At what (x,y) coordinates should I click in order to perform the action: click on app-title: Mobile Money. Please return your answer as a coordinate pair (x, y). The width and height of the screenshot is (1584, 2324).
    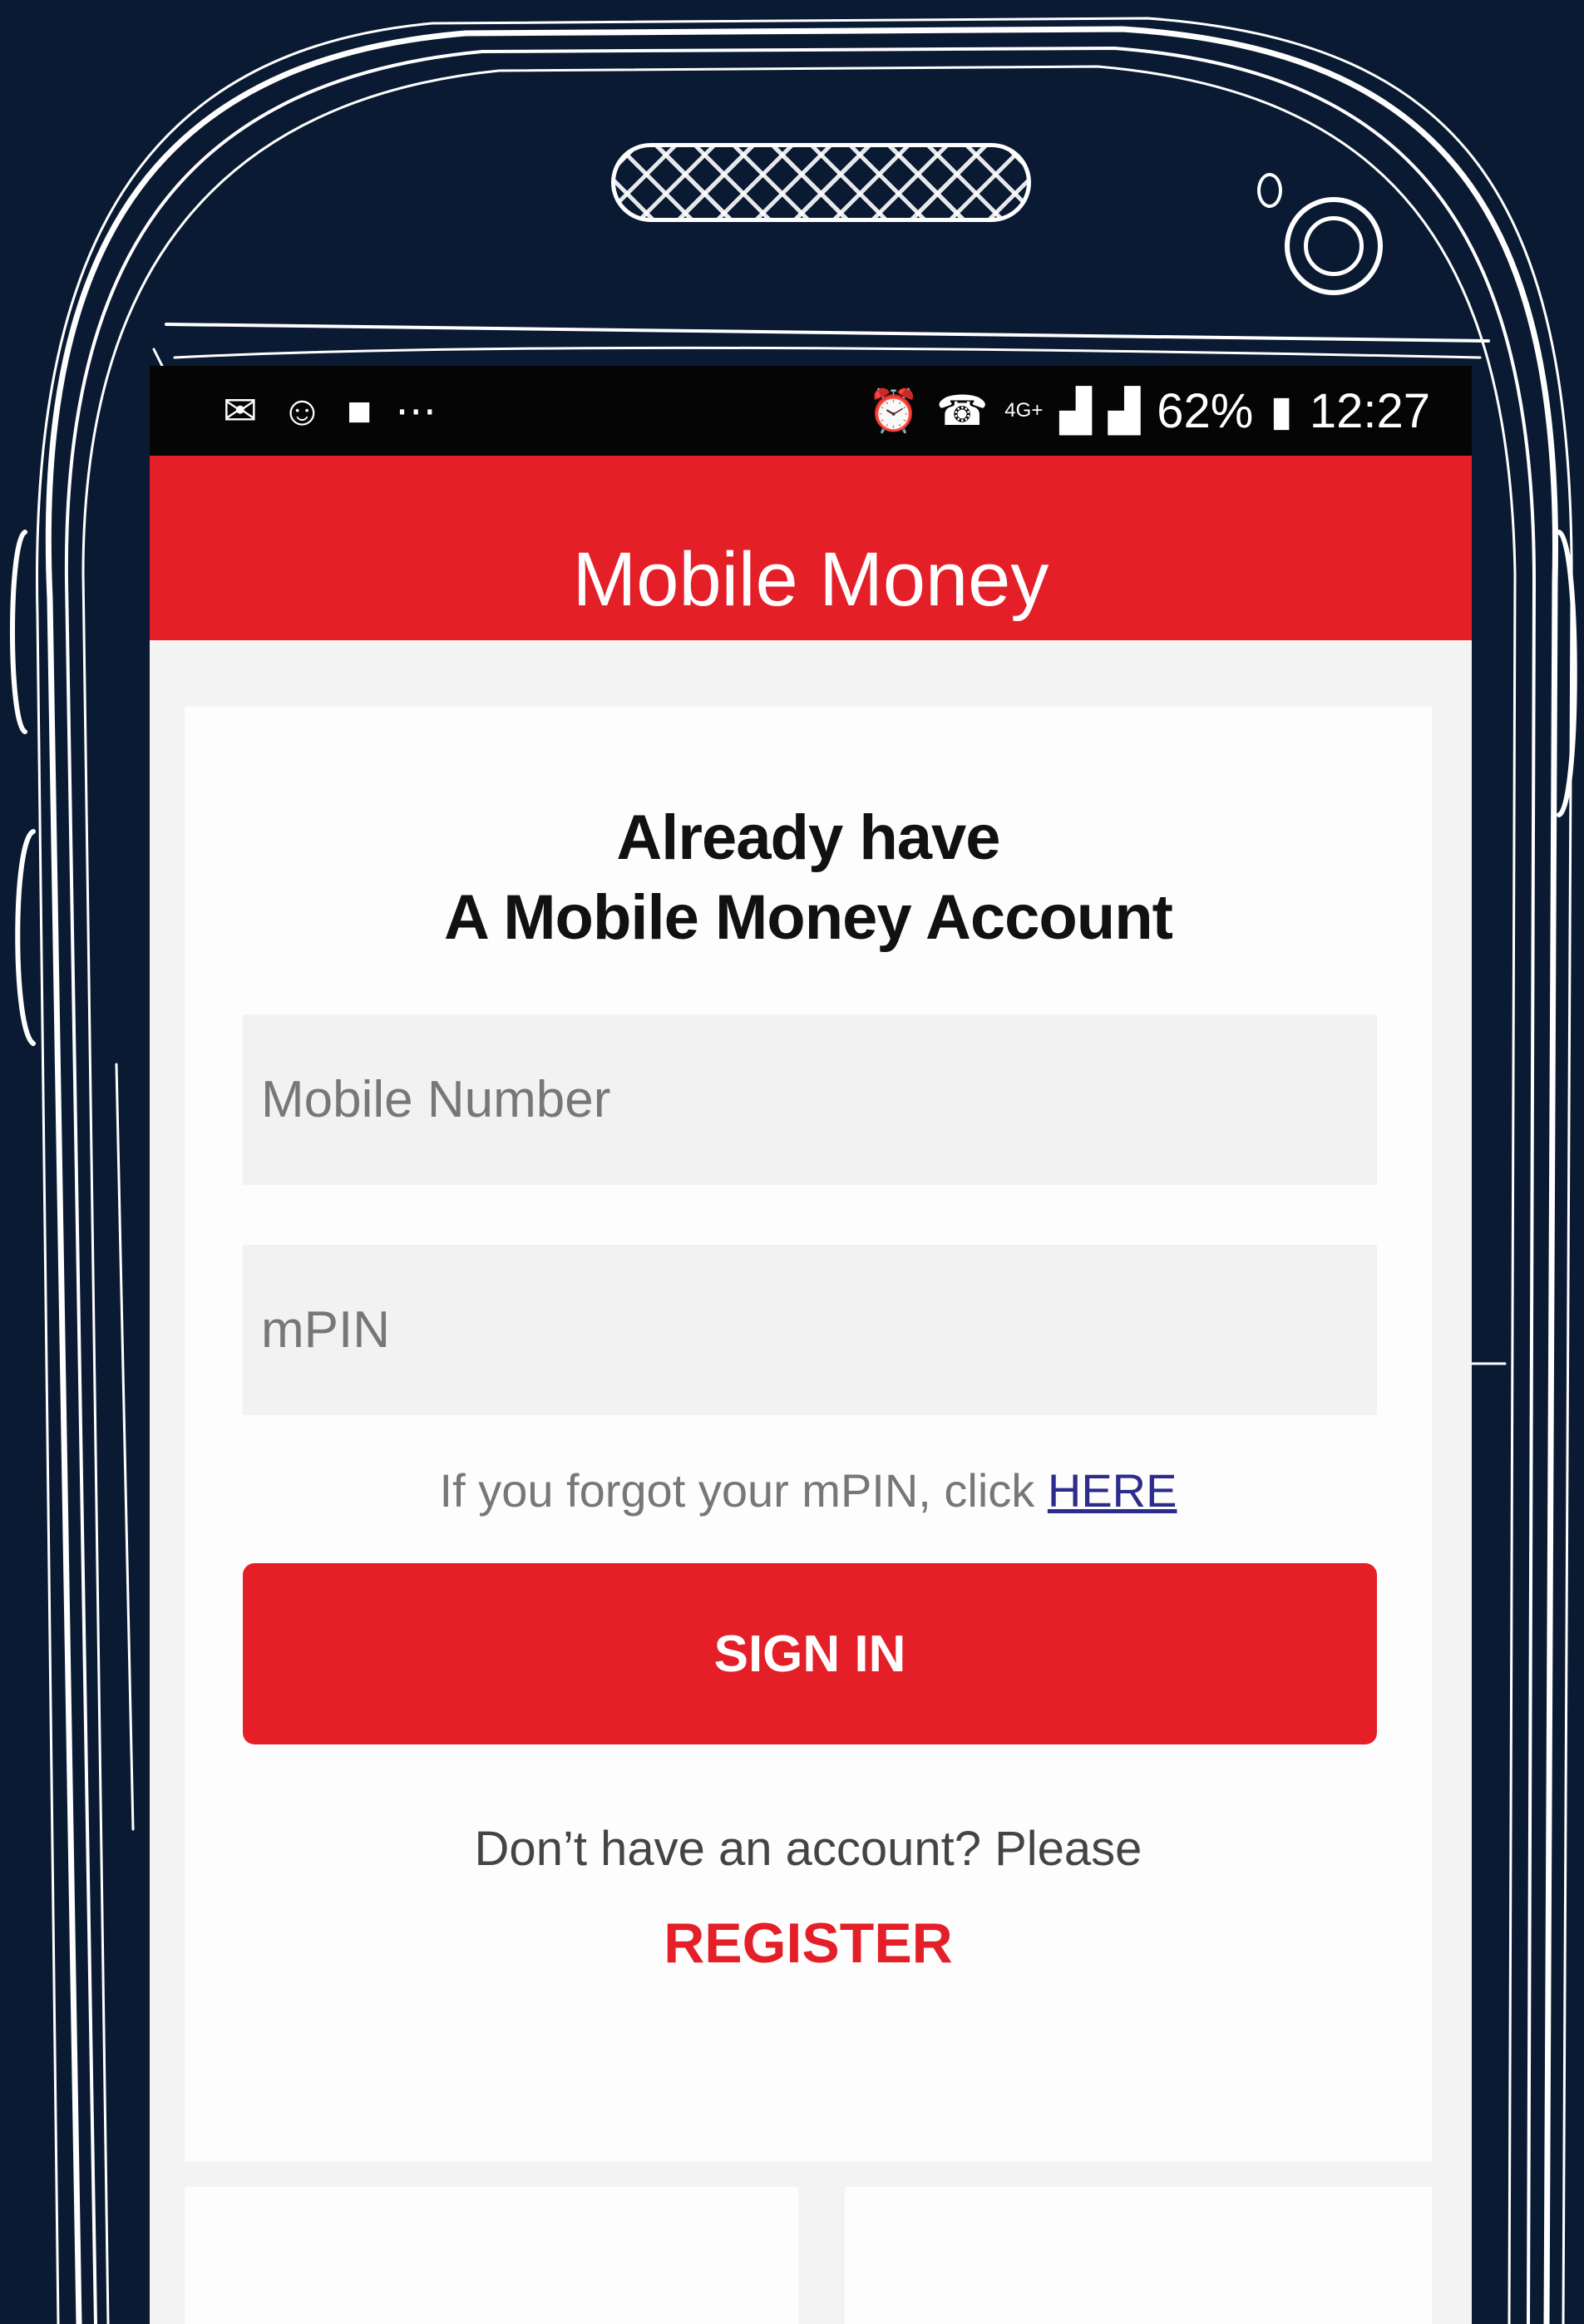
    Looking at the image, I should click on (810, 579).